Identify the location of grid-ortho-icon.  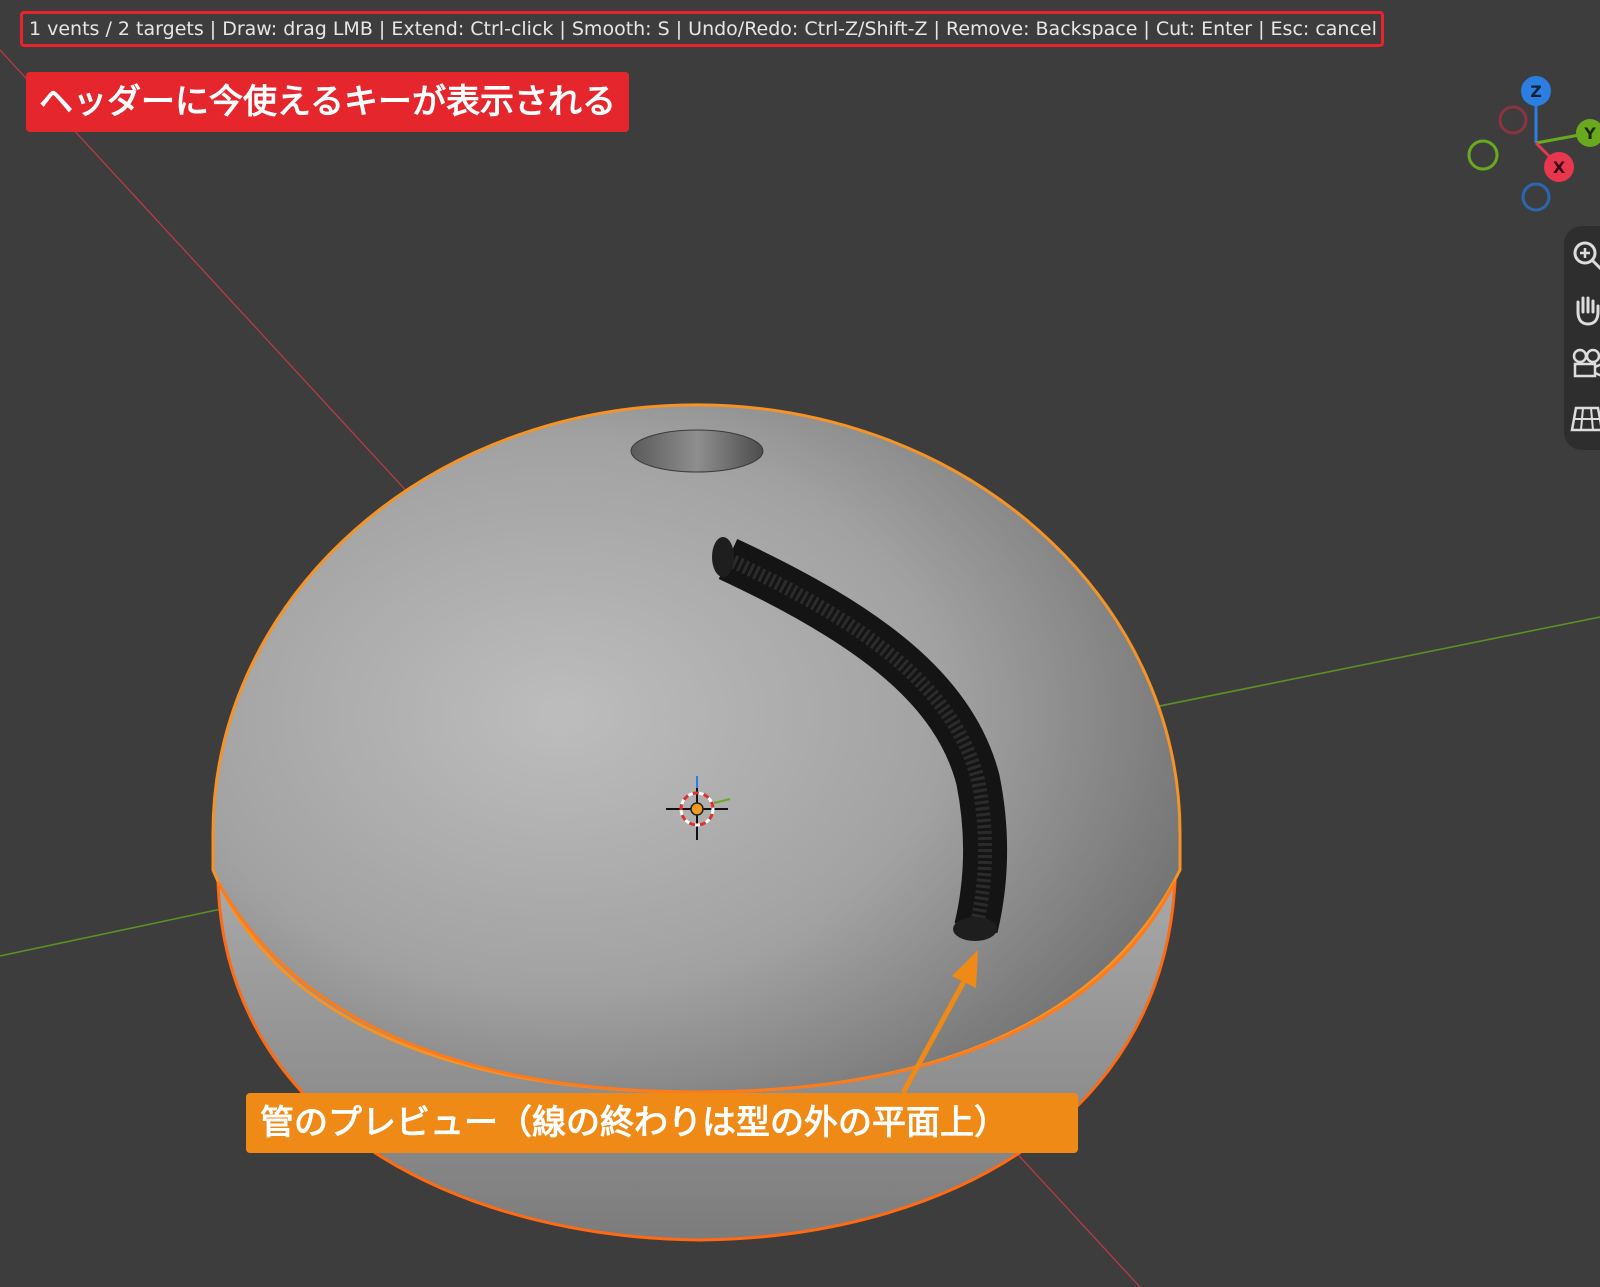
(1585, 417).